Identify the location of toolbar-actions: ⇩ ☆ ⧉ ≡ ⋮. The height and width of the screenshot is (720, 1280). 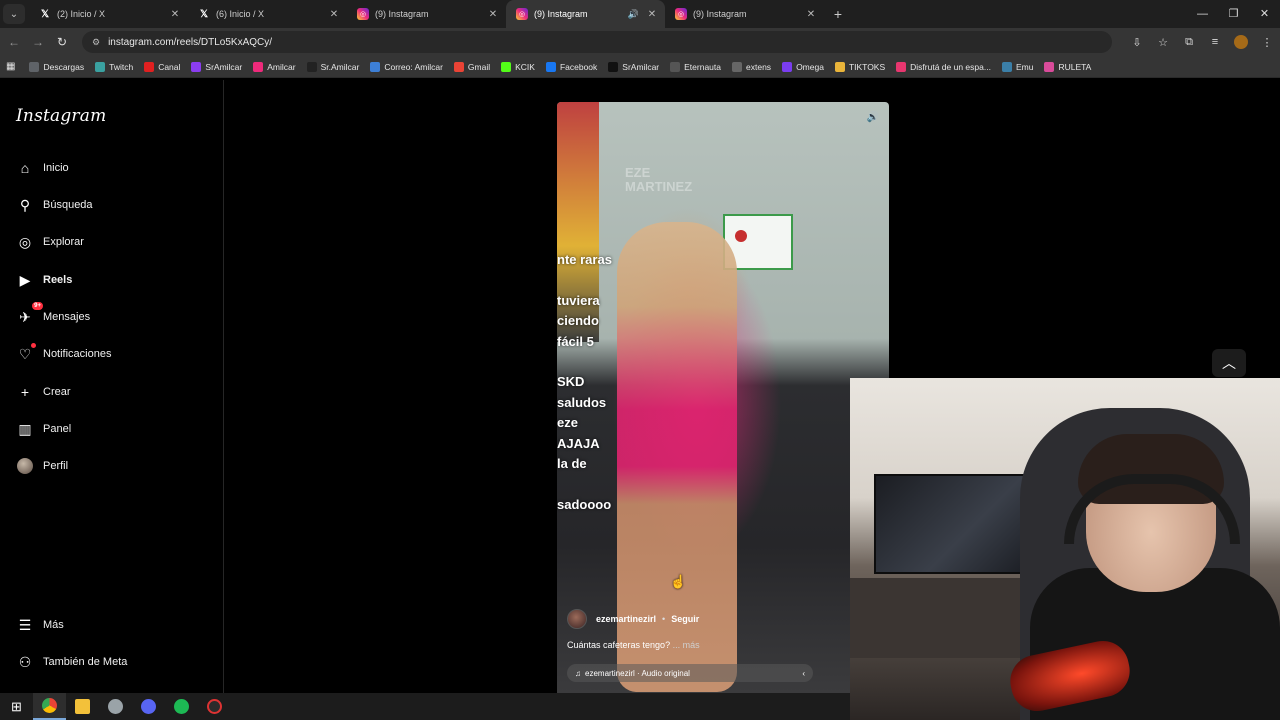
(1202, 42).